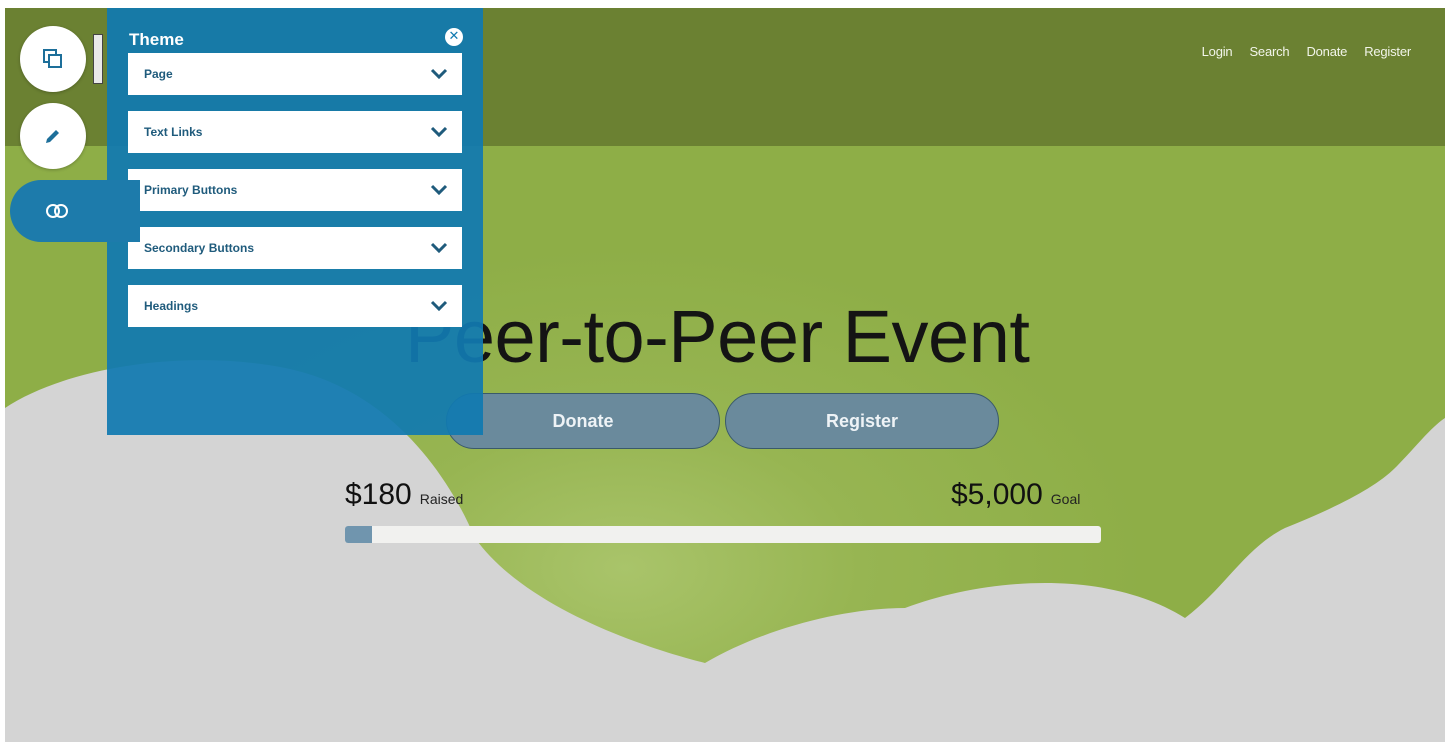 Image resolution: width=1450 pixels, height=742 pixels. I want to click on progress-bar-fill, so click(359, 534).